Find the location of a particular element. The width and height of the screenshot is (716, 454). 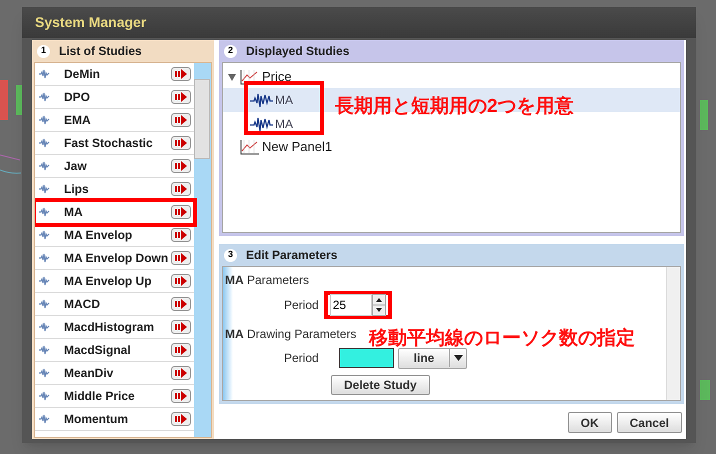

study-name: MacdSignal is located at coordinates (98, 350).